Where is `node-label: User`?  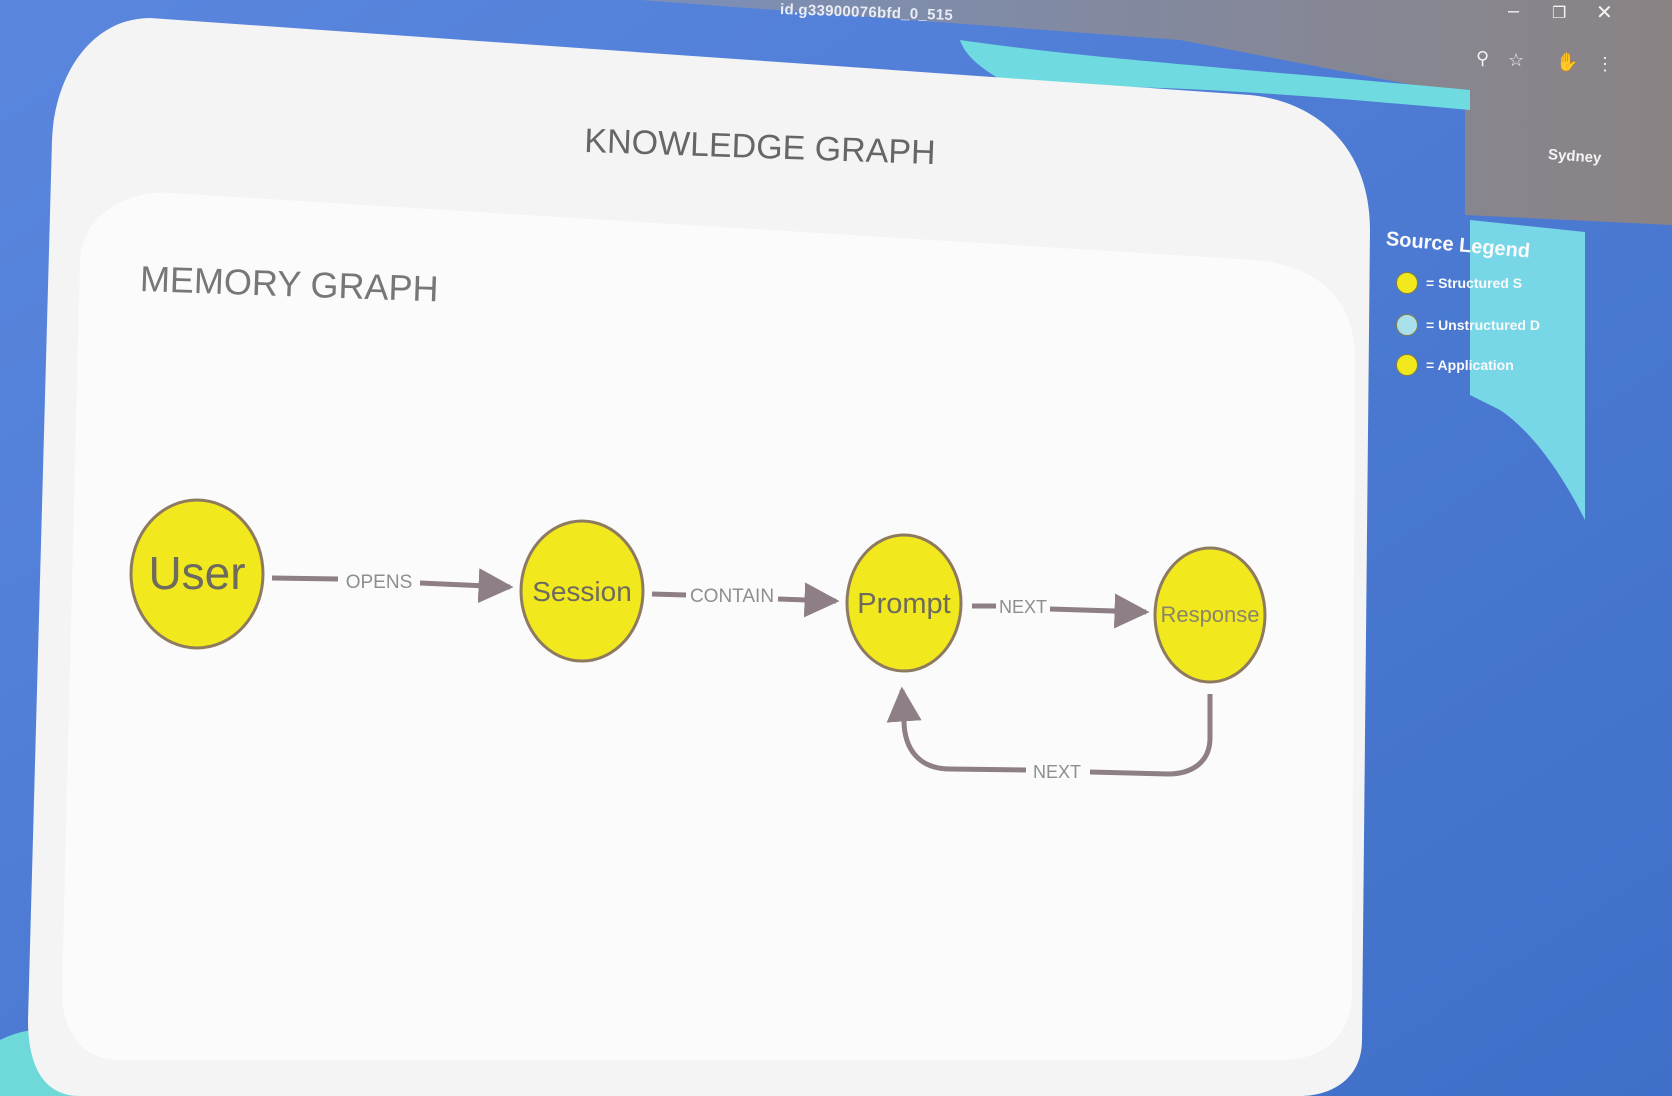
node-label: User is located at coordinates (196, 573).